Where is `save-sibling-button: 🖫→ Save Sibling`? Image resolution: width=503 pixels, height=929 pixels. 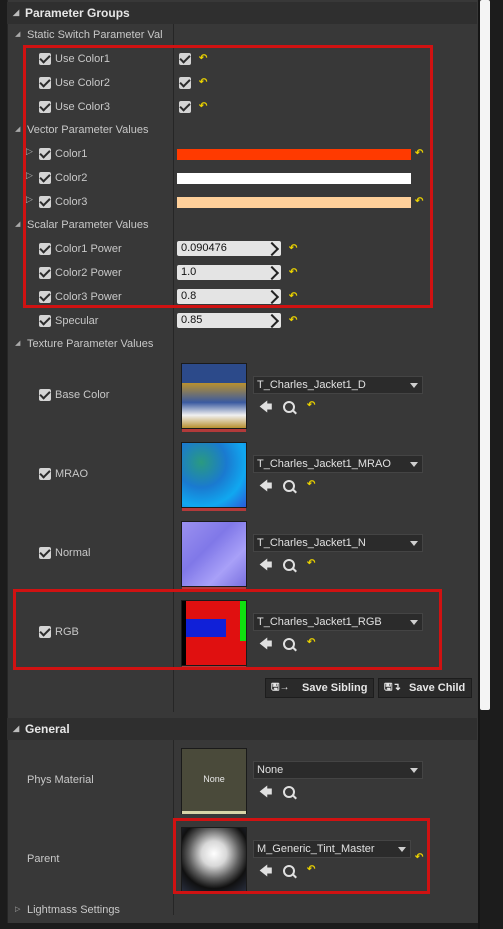
save-sibling-button: 🖫→ Save Sibling is located at coordinates (319, 688).